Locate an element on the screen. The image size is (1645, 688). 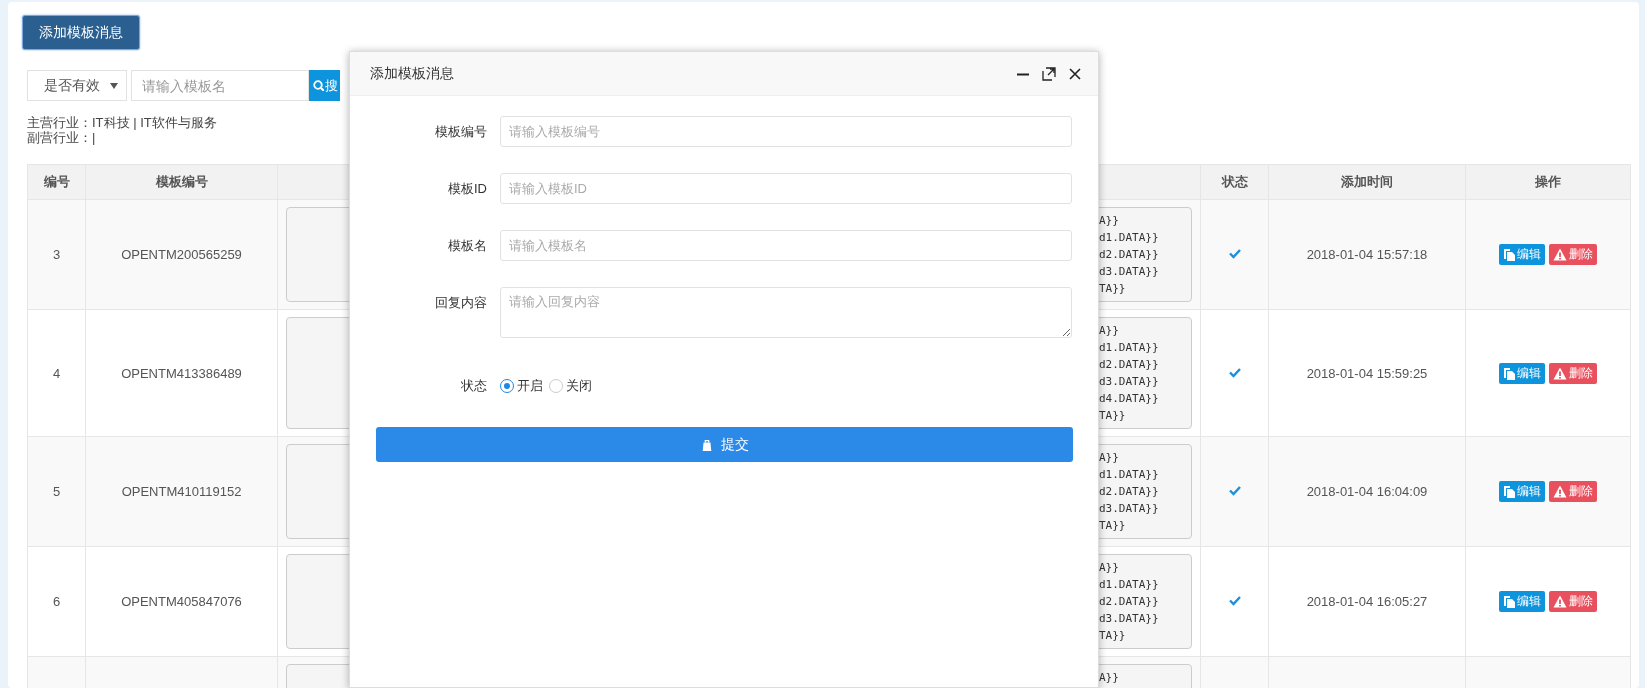
reply-content-field: 请输入回复内容 is located at coordinates (786, 312).